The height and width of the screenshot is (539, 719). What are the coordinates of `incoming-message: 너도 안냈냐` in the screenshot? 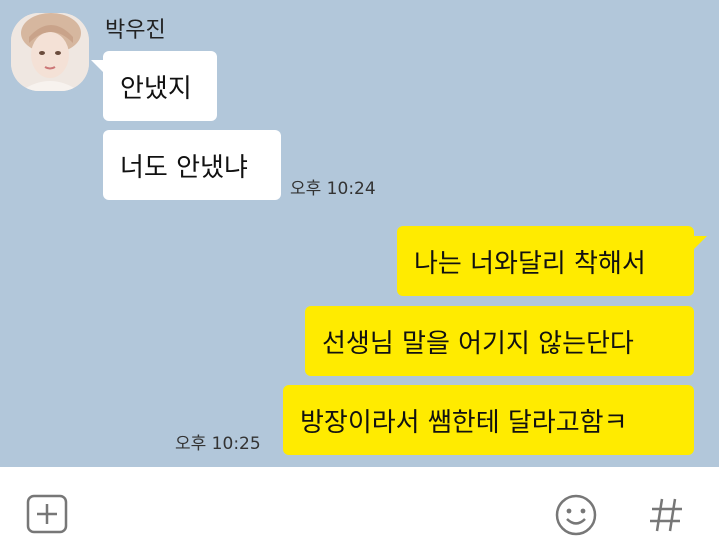 It's located at (192, 165).